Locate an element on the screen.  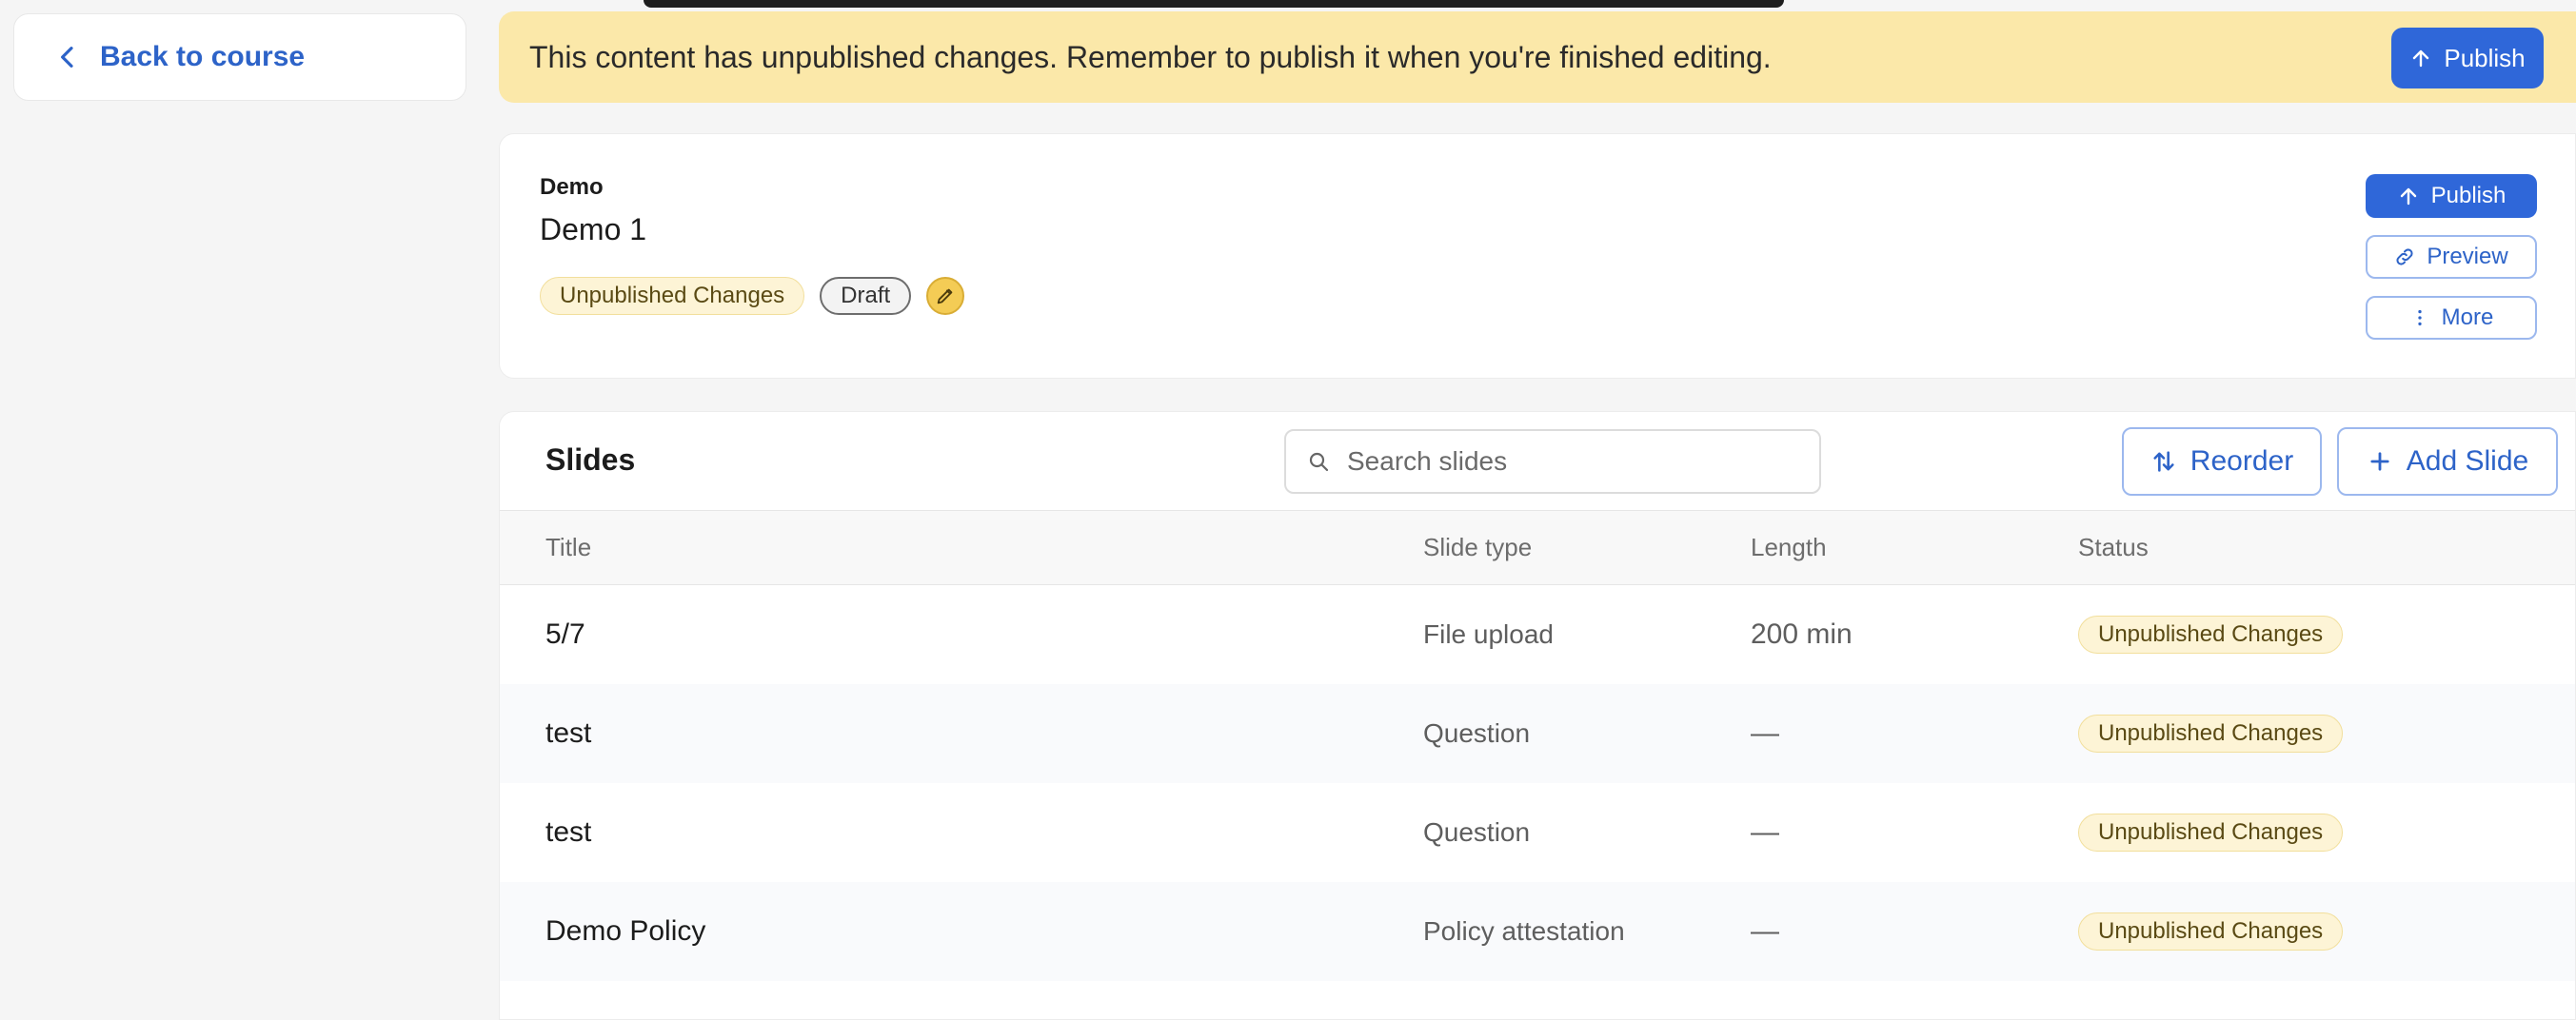
pencil-icon is located at coordinates (945, 296).